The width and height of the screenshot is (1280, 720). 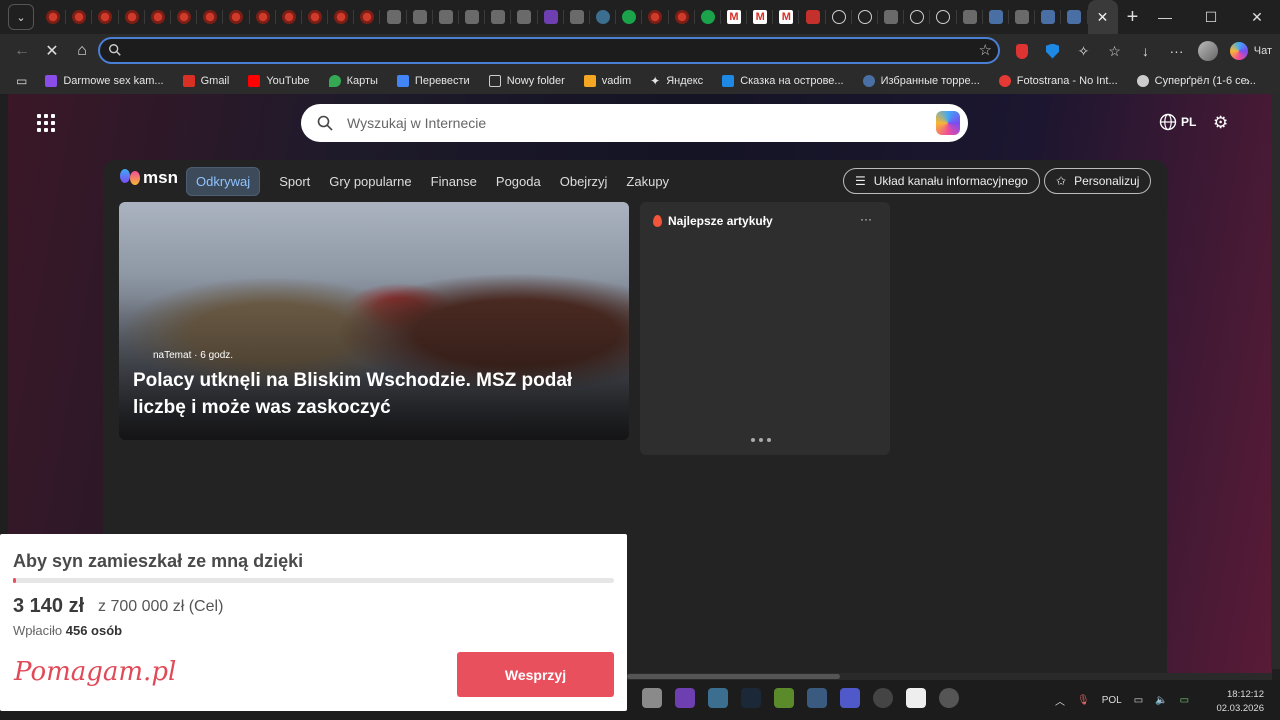 What do you see at coordinates (1220, 123) in the screenshot?
I see `settings-gear-icon: ⚙` at bounding box center [1220, 123].